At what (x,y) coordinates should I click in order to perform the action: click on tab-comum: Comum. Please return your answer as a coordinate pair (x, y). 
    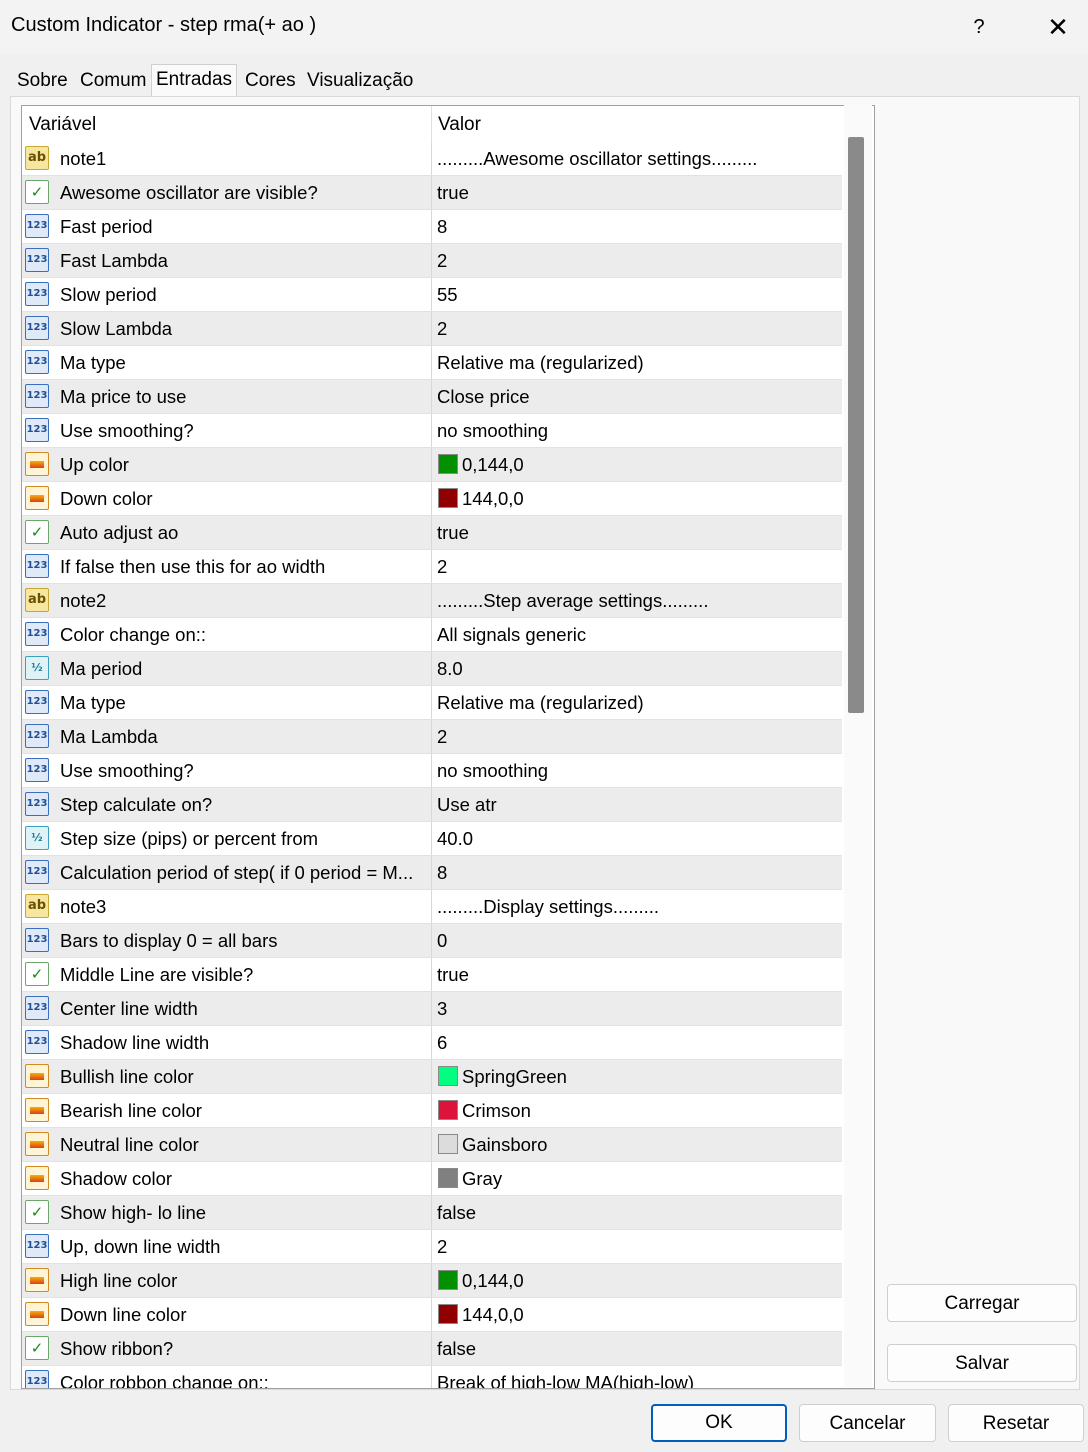
    Looking at the image, I should click on (113, 81).